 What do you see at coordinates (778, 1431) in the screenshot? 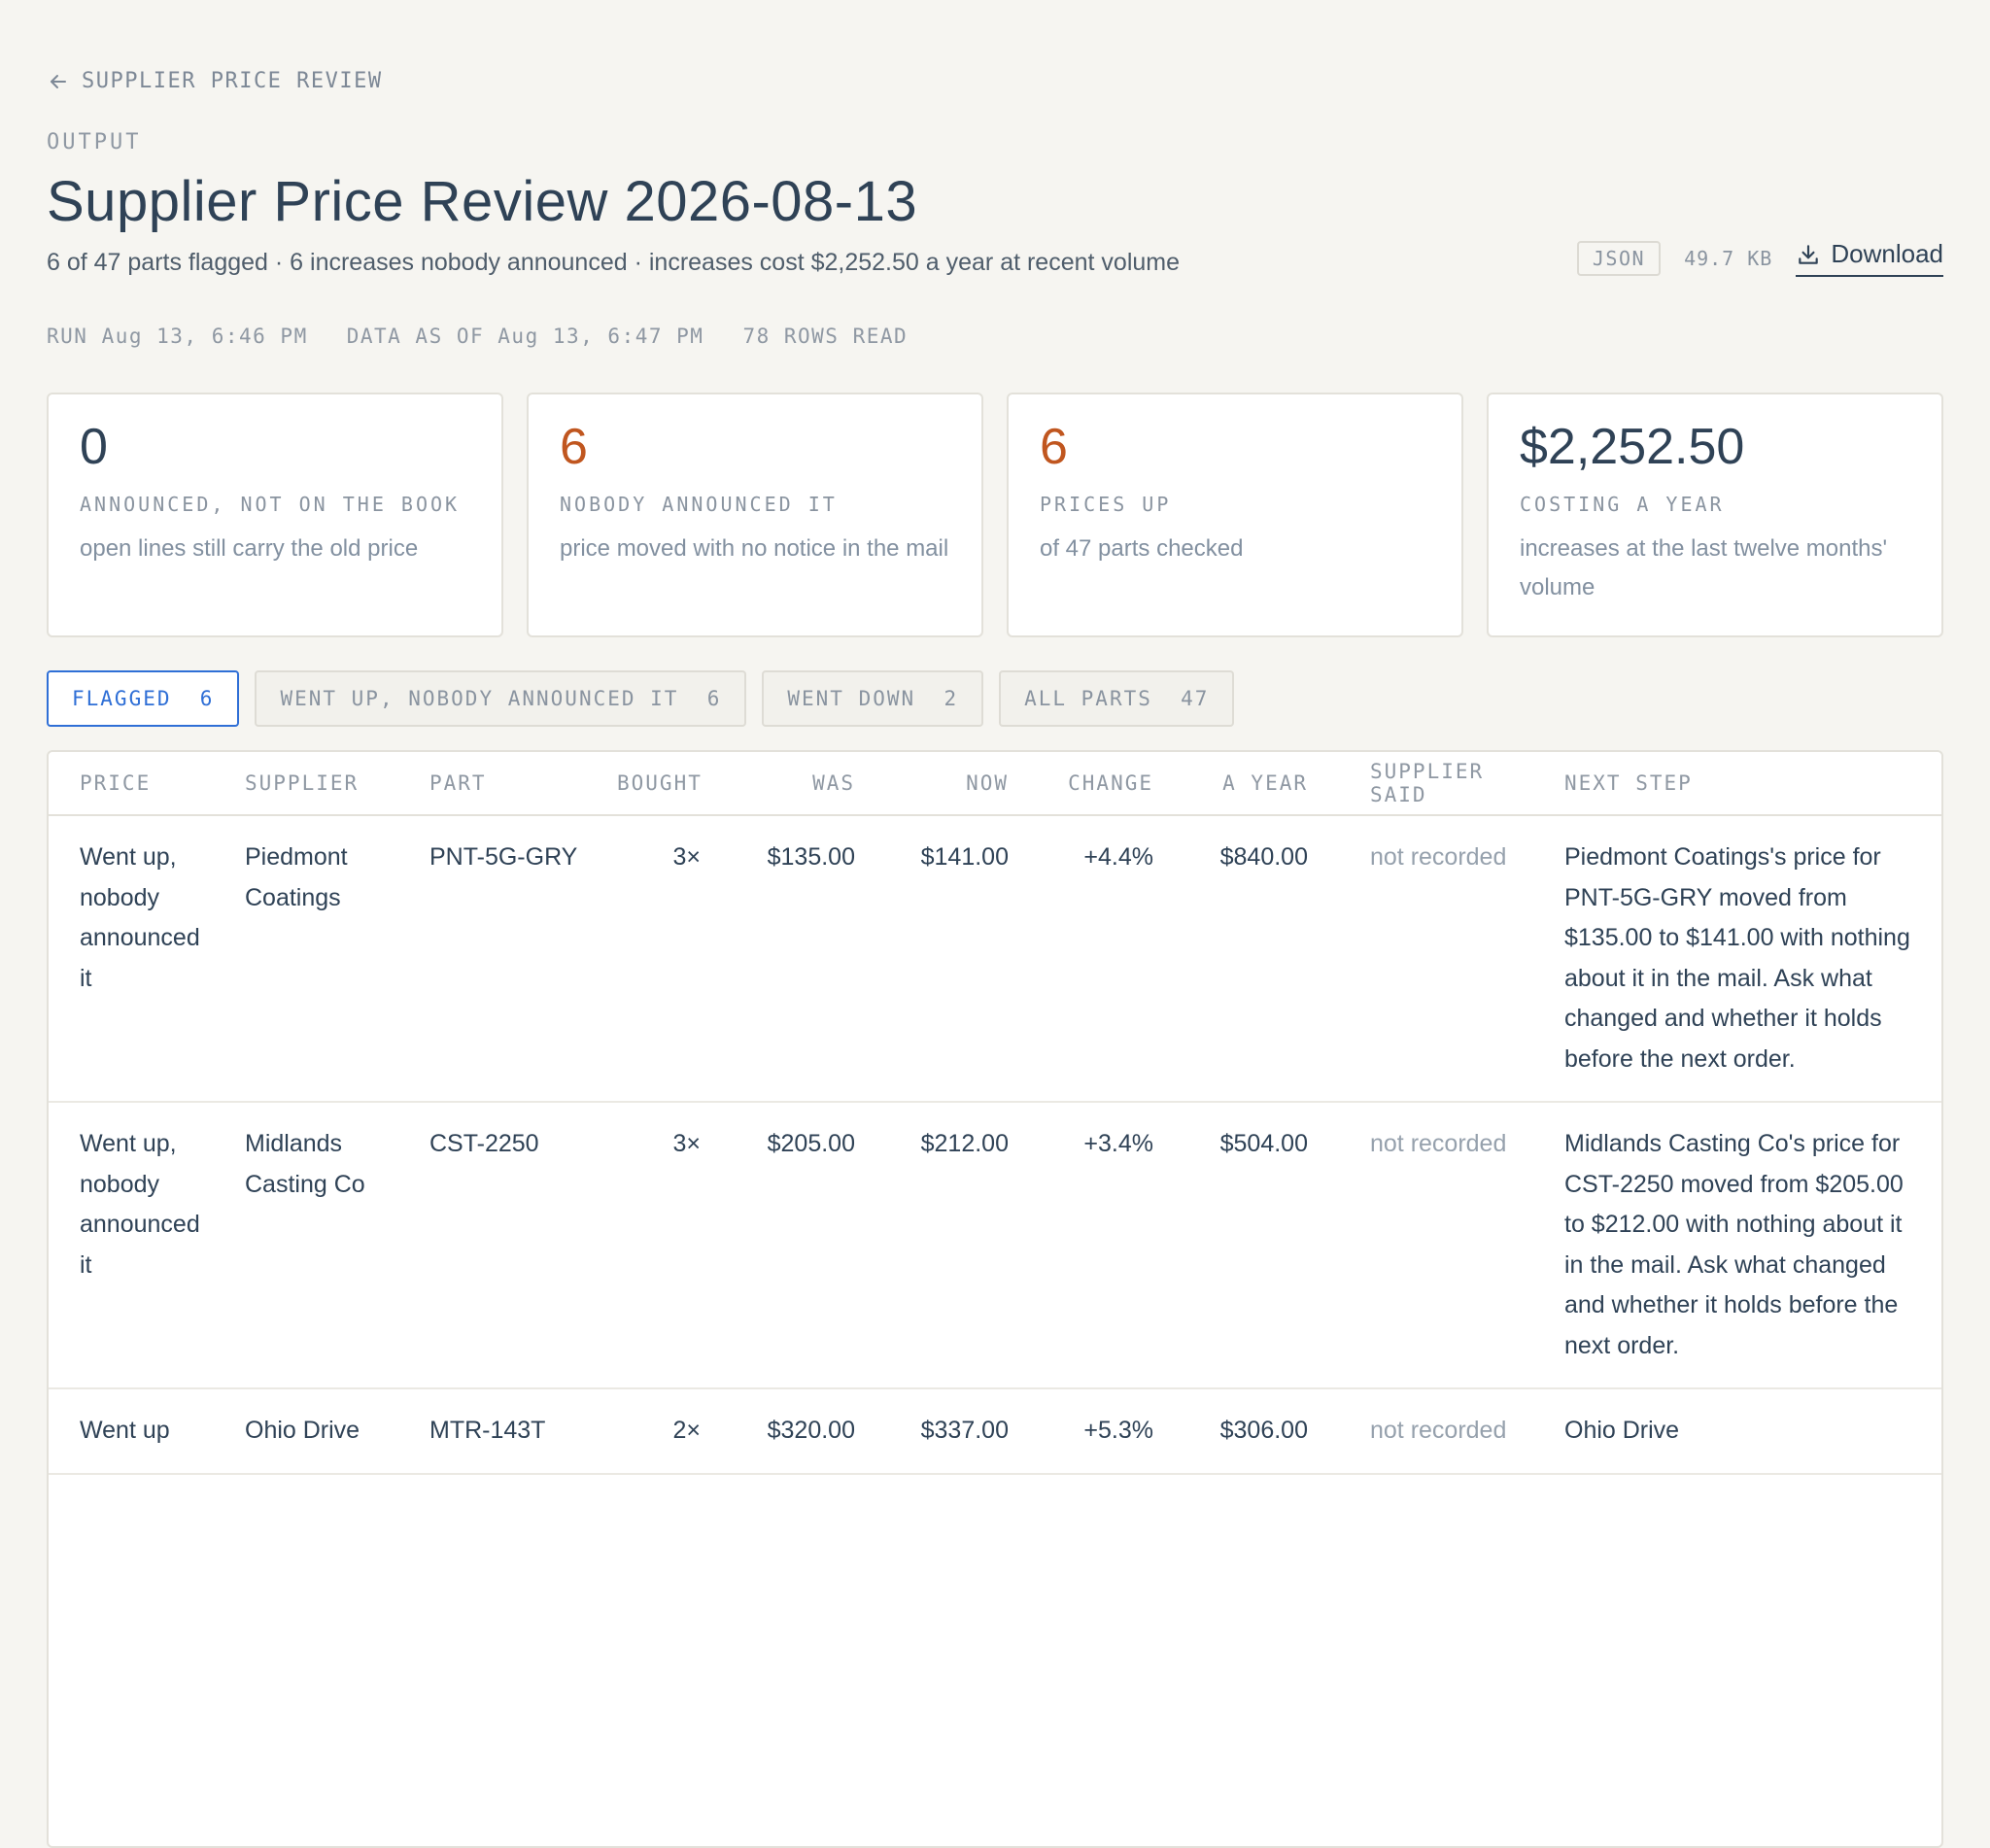
I see `cell-was: $320.00` at bounding box center [778, 1431].